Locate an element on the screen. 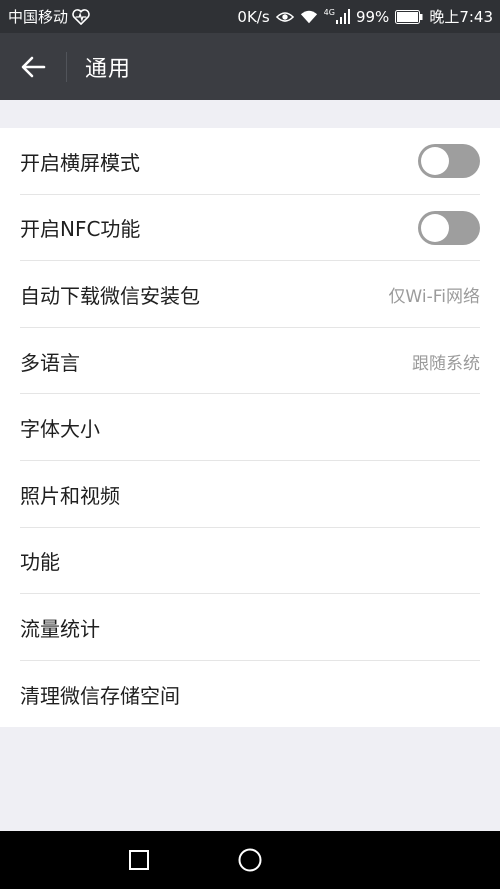 This screenshot has width=500, height=889. setting-landscape-mode: 开启横屏模式 is located at coordinates (250, 161).